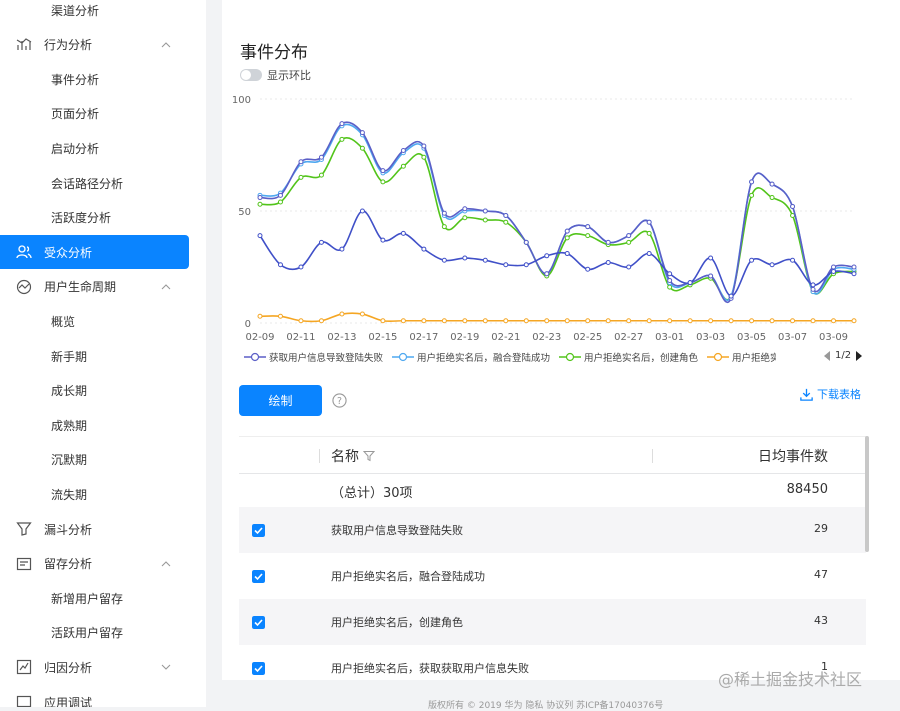  What do you see at coordinates (319, 456) in the screenshot?
I see `column-divider` at bounding box center [319, 456].